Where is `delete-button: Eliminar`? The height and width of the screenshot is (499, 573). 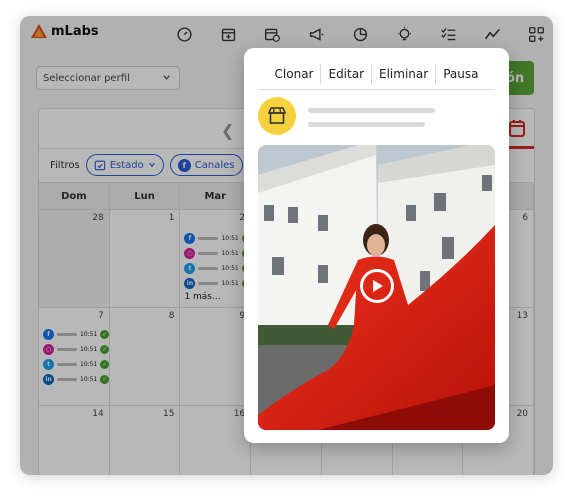 delete-button: Eliminar is located at coordinates (404, 73).